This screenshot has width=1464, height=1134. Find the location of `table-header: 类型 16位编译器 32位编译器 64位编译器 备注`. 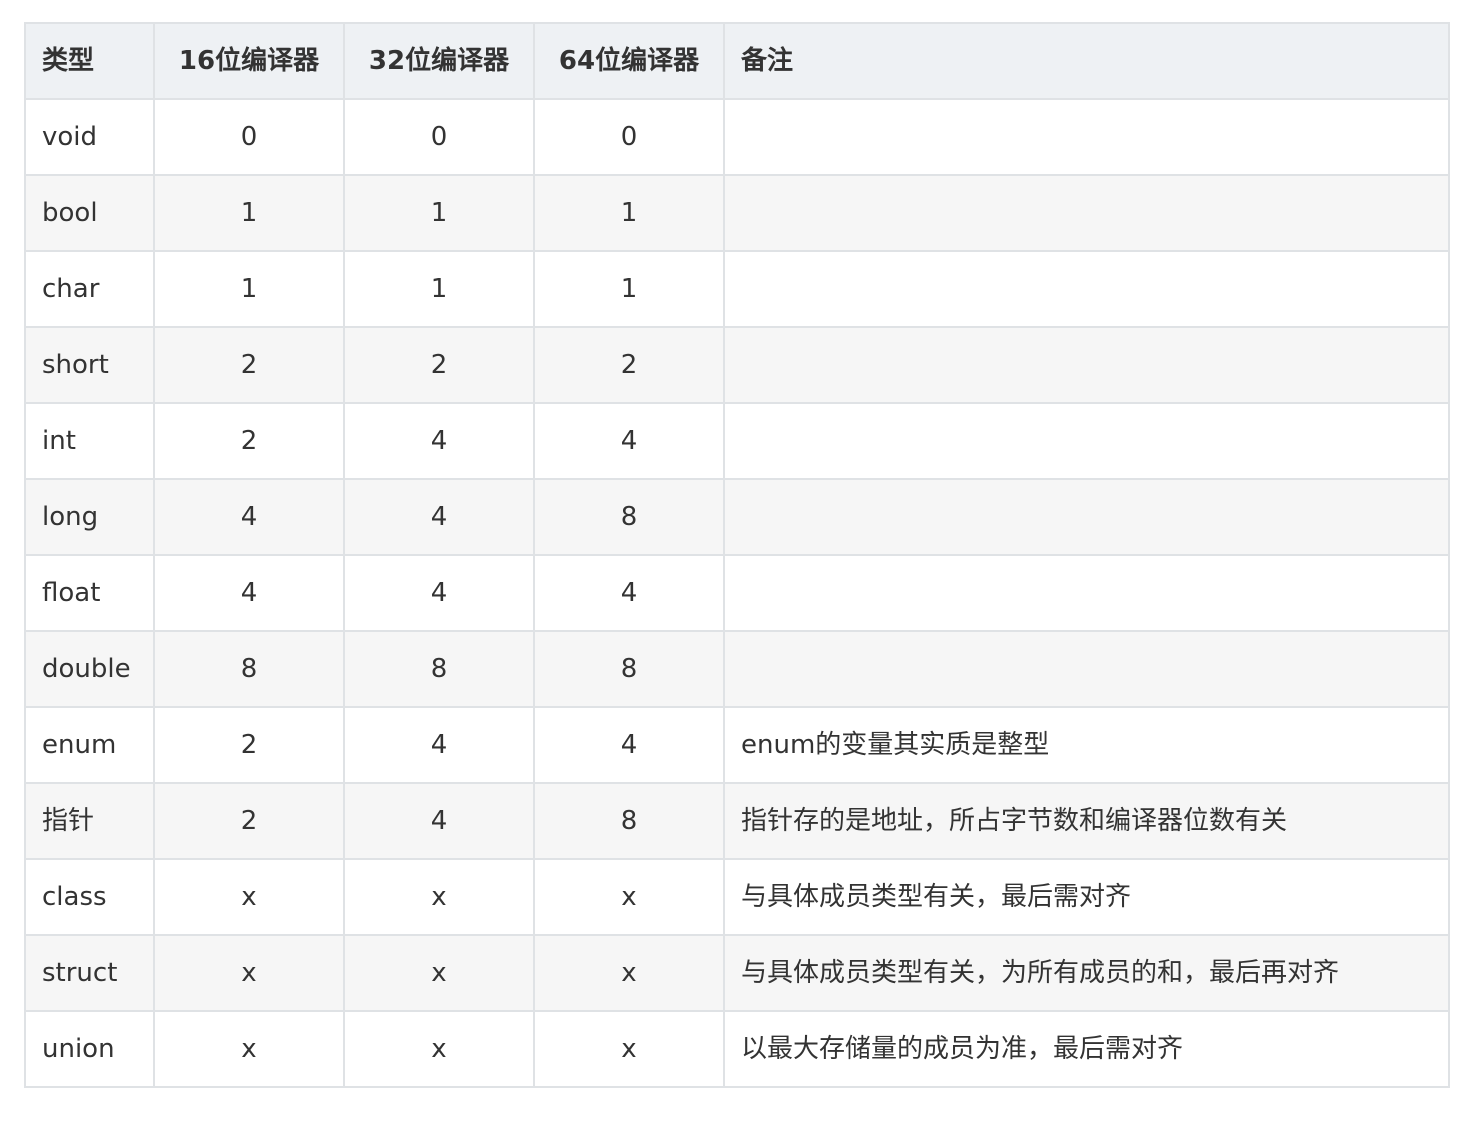

table-header: 类型 16位编译器 32位编译器 64位编译器 备注 is located at coordinates (737, 61).